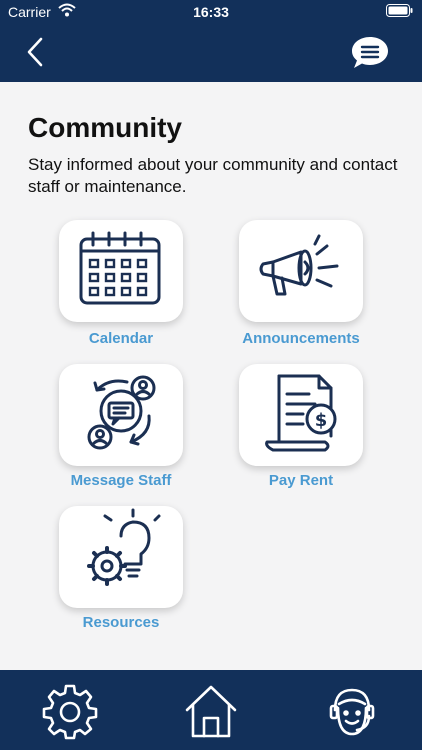 This screenshot has width=422, height=750. Describe the element at coordinates (121, 622) in the screenshot. I see `resources-label: Resources` at that location.